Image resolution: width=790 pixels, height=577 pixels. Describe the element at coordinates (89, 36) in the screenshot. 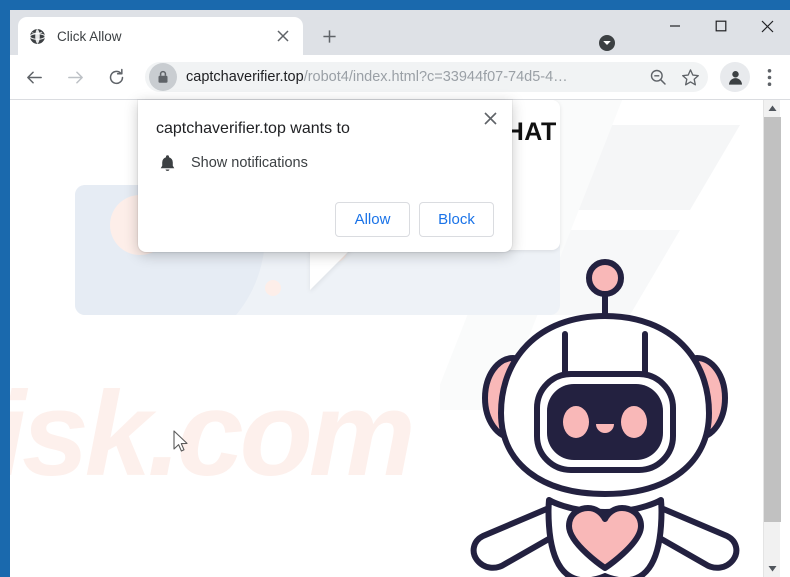

I see `tab-title: Click Allow` at that location.